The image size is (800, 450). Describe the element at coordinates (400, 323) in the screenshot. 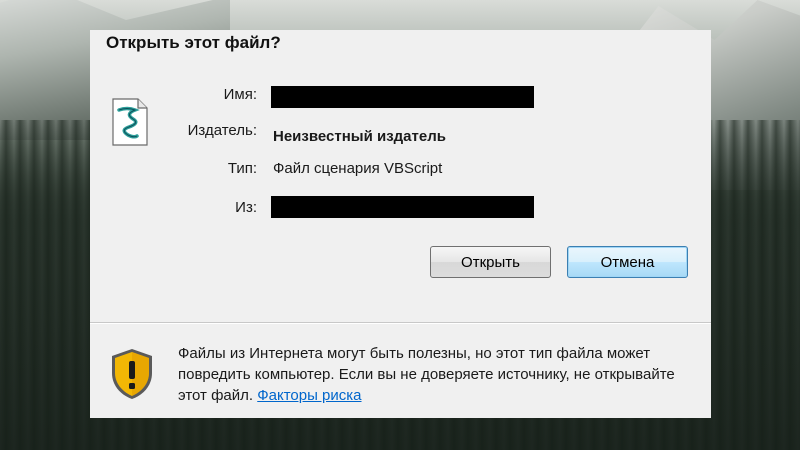

I see `dialog-separator` at that location.